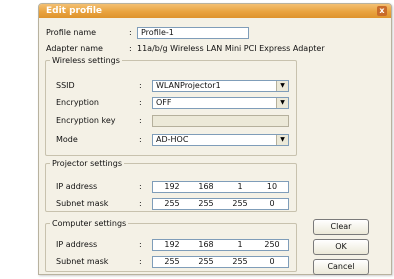  Describe the element at coordinates (77, 244) in the screenshot. I see `computer-ip-label: IP address` at that location.